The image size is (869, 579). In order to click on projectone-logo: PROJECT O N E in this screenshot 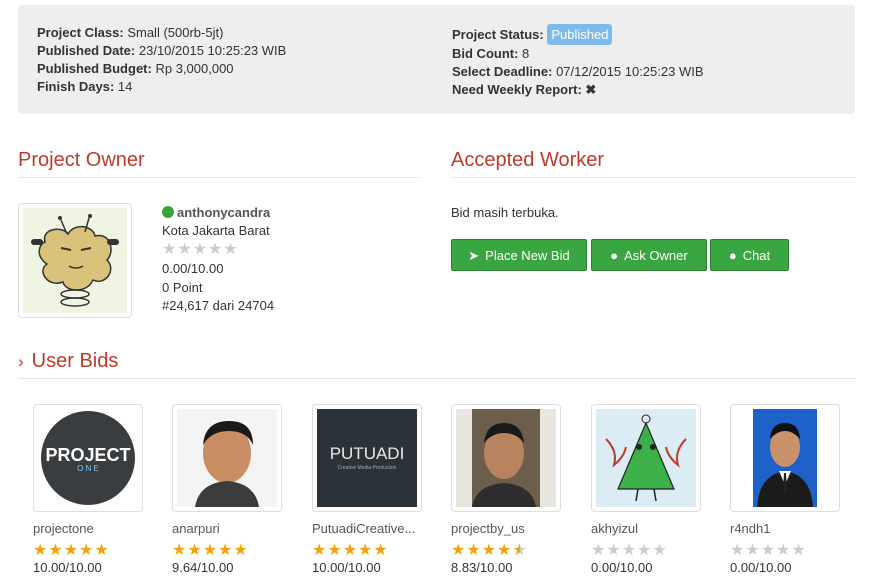, I will do `click(88, 458)`.